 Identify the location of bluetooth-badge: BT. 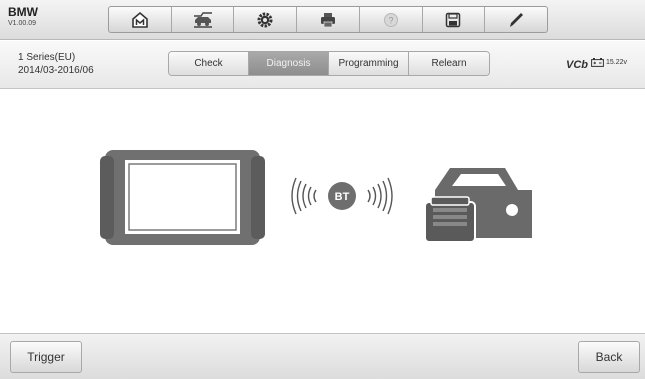
(342, 196).